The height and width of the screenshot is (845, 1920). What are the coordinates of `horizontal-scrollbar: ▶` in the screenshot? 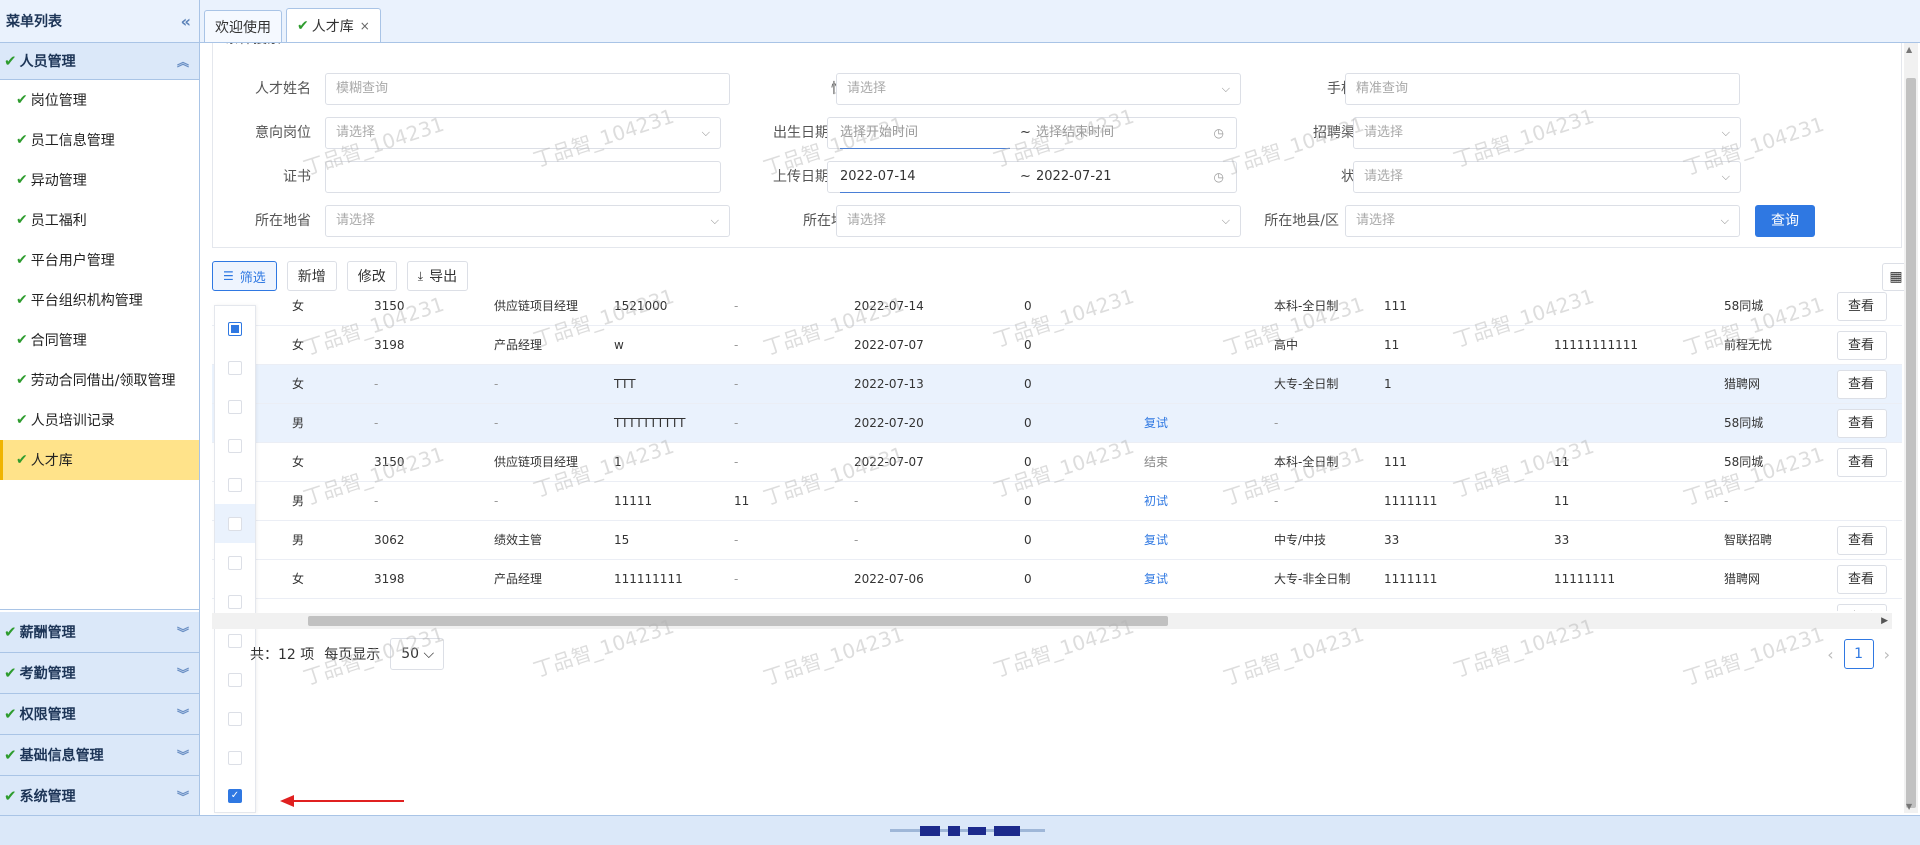 It's located at (1052, 621).